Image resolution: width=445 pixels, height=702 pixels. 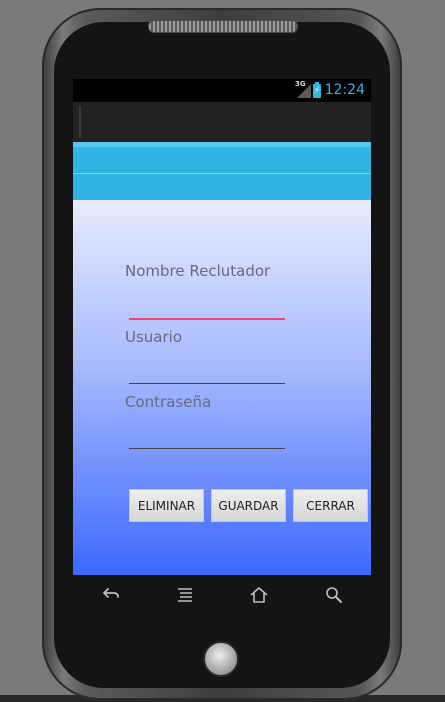 I want to click on back-icon, so click(x=110, y=595).